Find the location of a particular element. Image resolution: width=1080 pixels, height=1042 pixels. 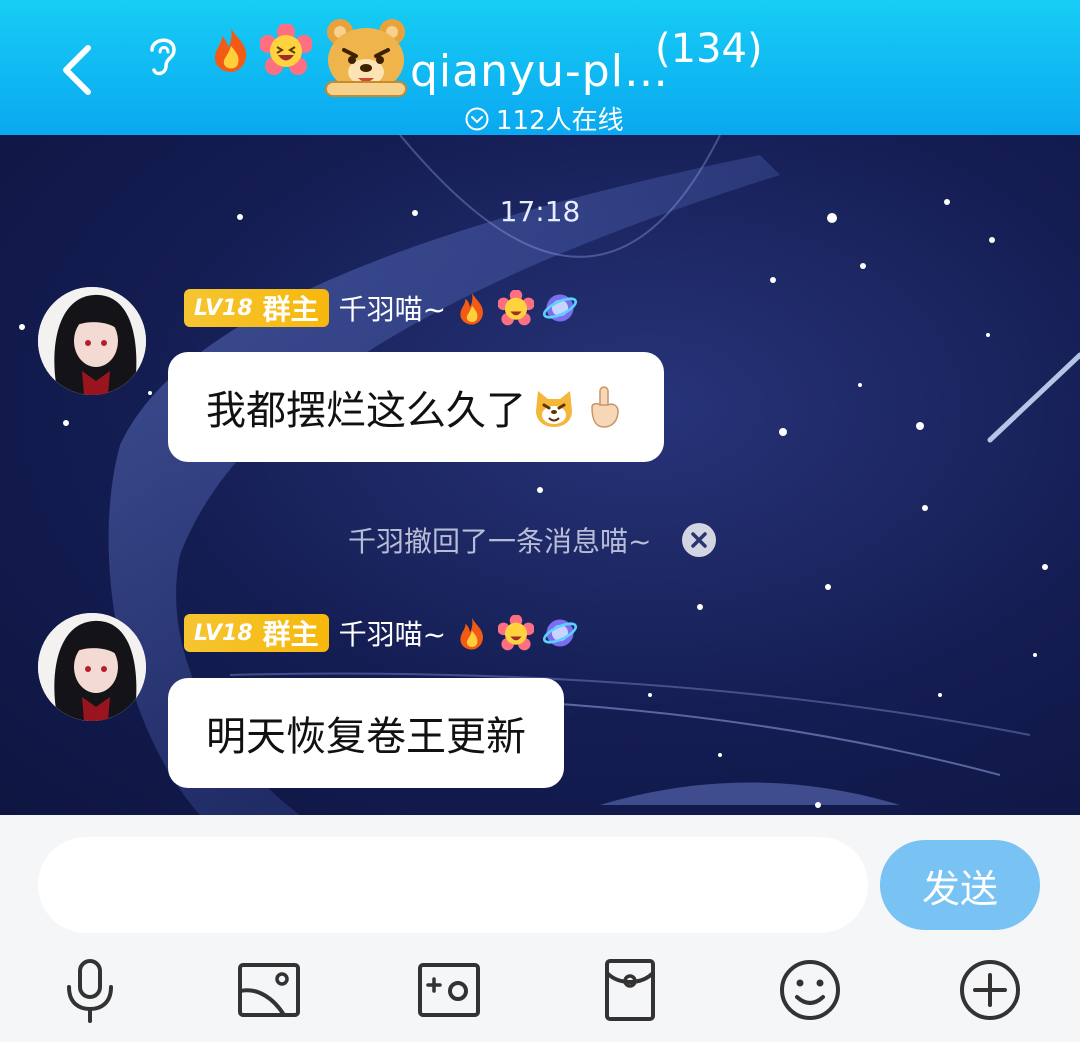

microphone-icon is located at coordinates (90, 990).